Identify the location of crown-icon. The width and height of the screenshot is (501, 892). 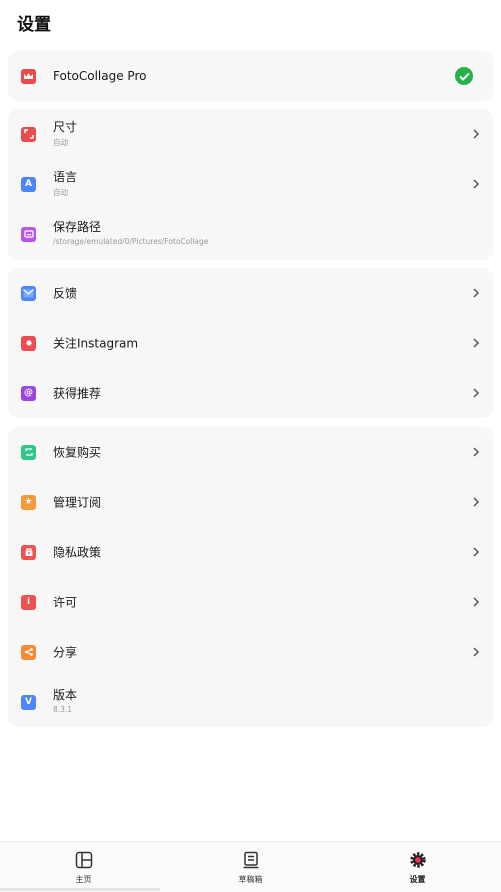
(28, 76).